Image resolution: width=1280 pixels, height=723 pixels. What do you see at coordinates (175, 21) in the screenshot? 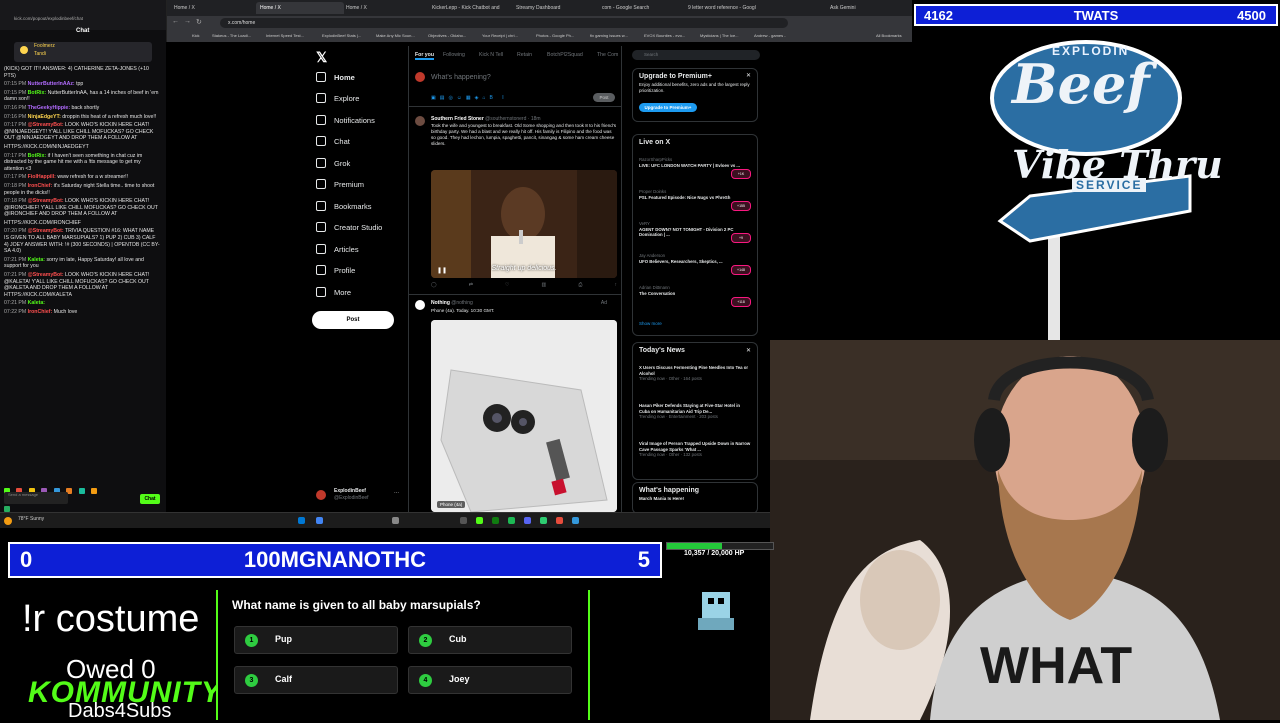
I see `back-icon: ←` at bounding box center [175, 21].